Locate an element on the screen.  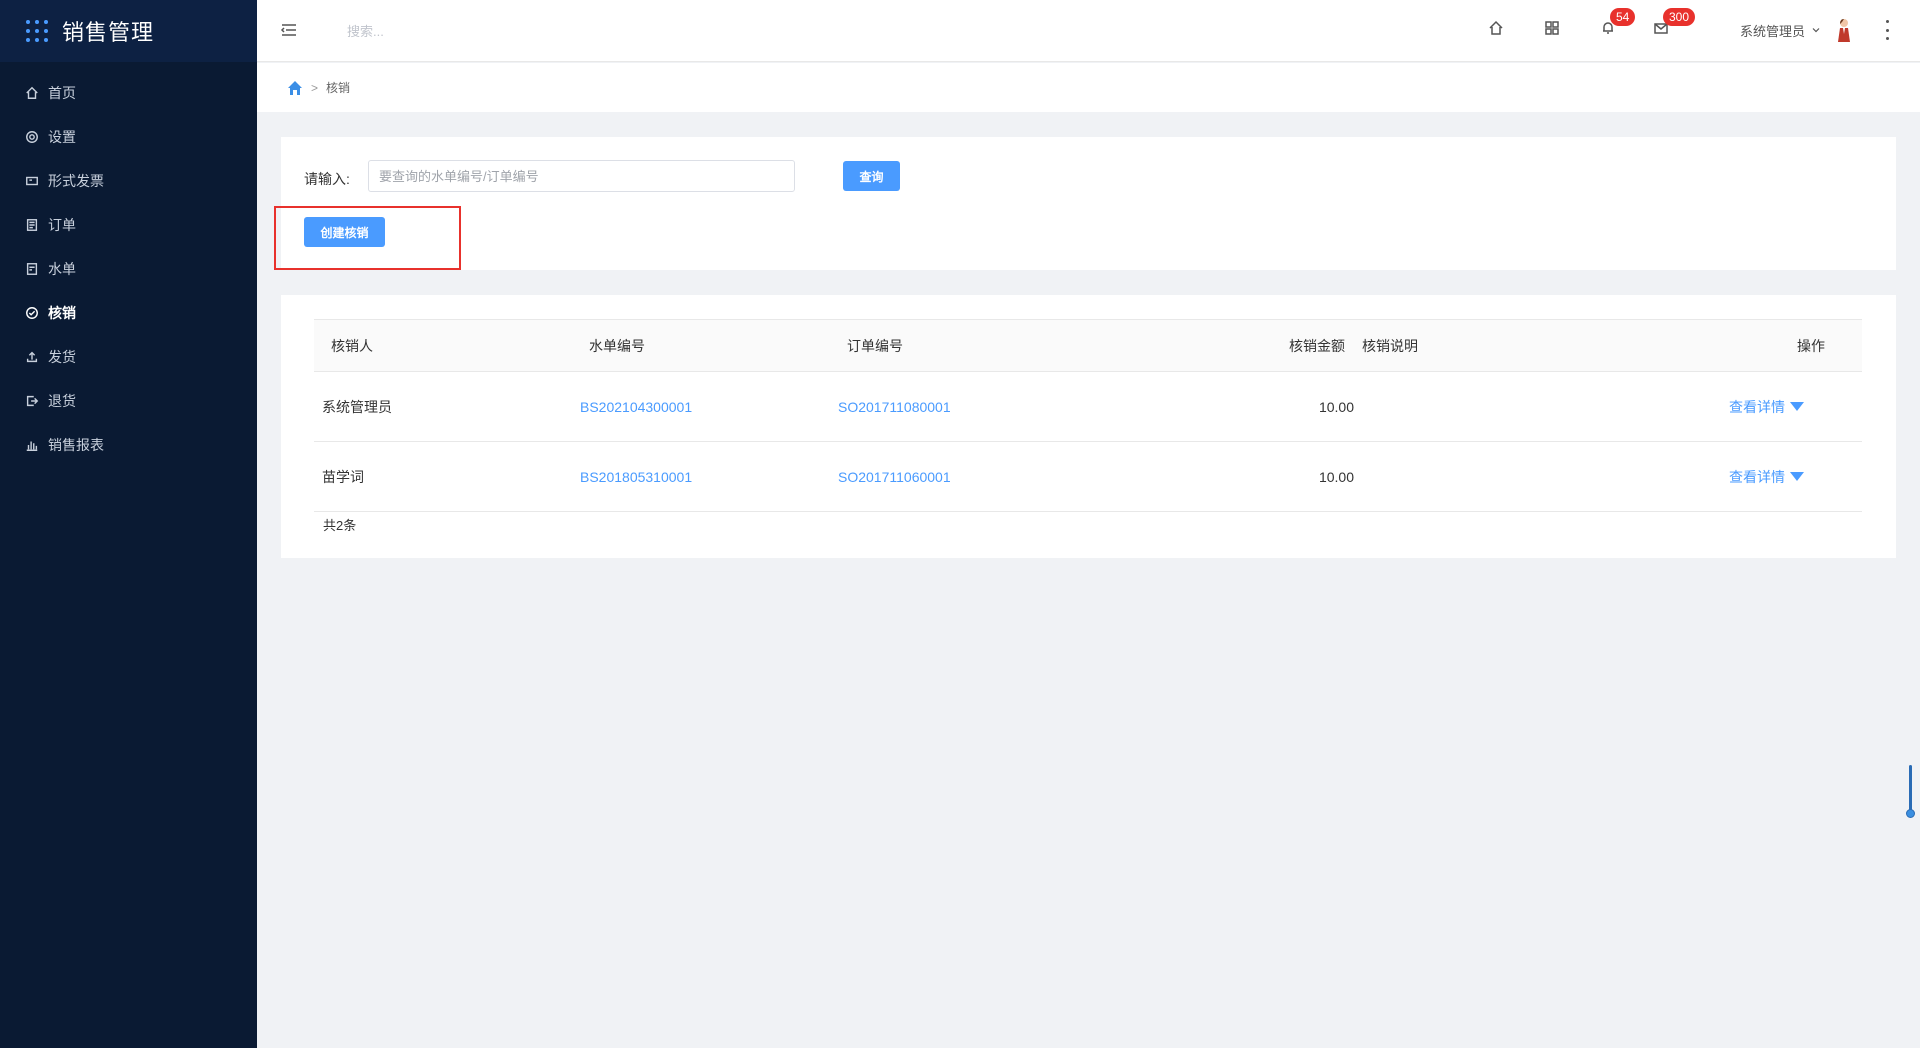
sidebar: 销售管理 首页 设置 形式发票 订单 水单 核销 发货 退货 销售报表 is located at coordinates (128, 524).